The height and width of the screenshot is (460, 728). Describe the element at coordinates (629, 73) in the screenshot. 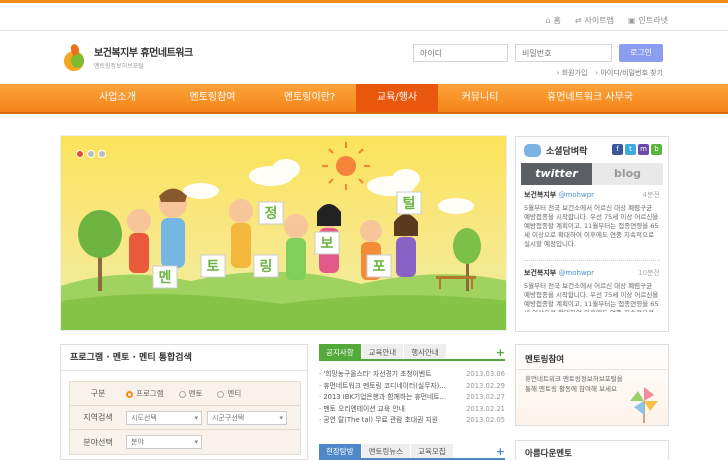

I see `find-account-link: › 아이디/비밀번호 찾기` at that location.